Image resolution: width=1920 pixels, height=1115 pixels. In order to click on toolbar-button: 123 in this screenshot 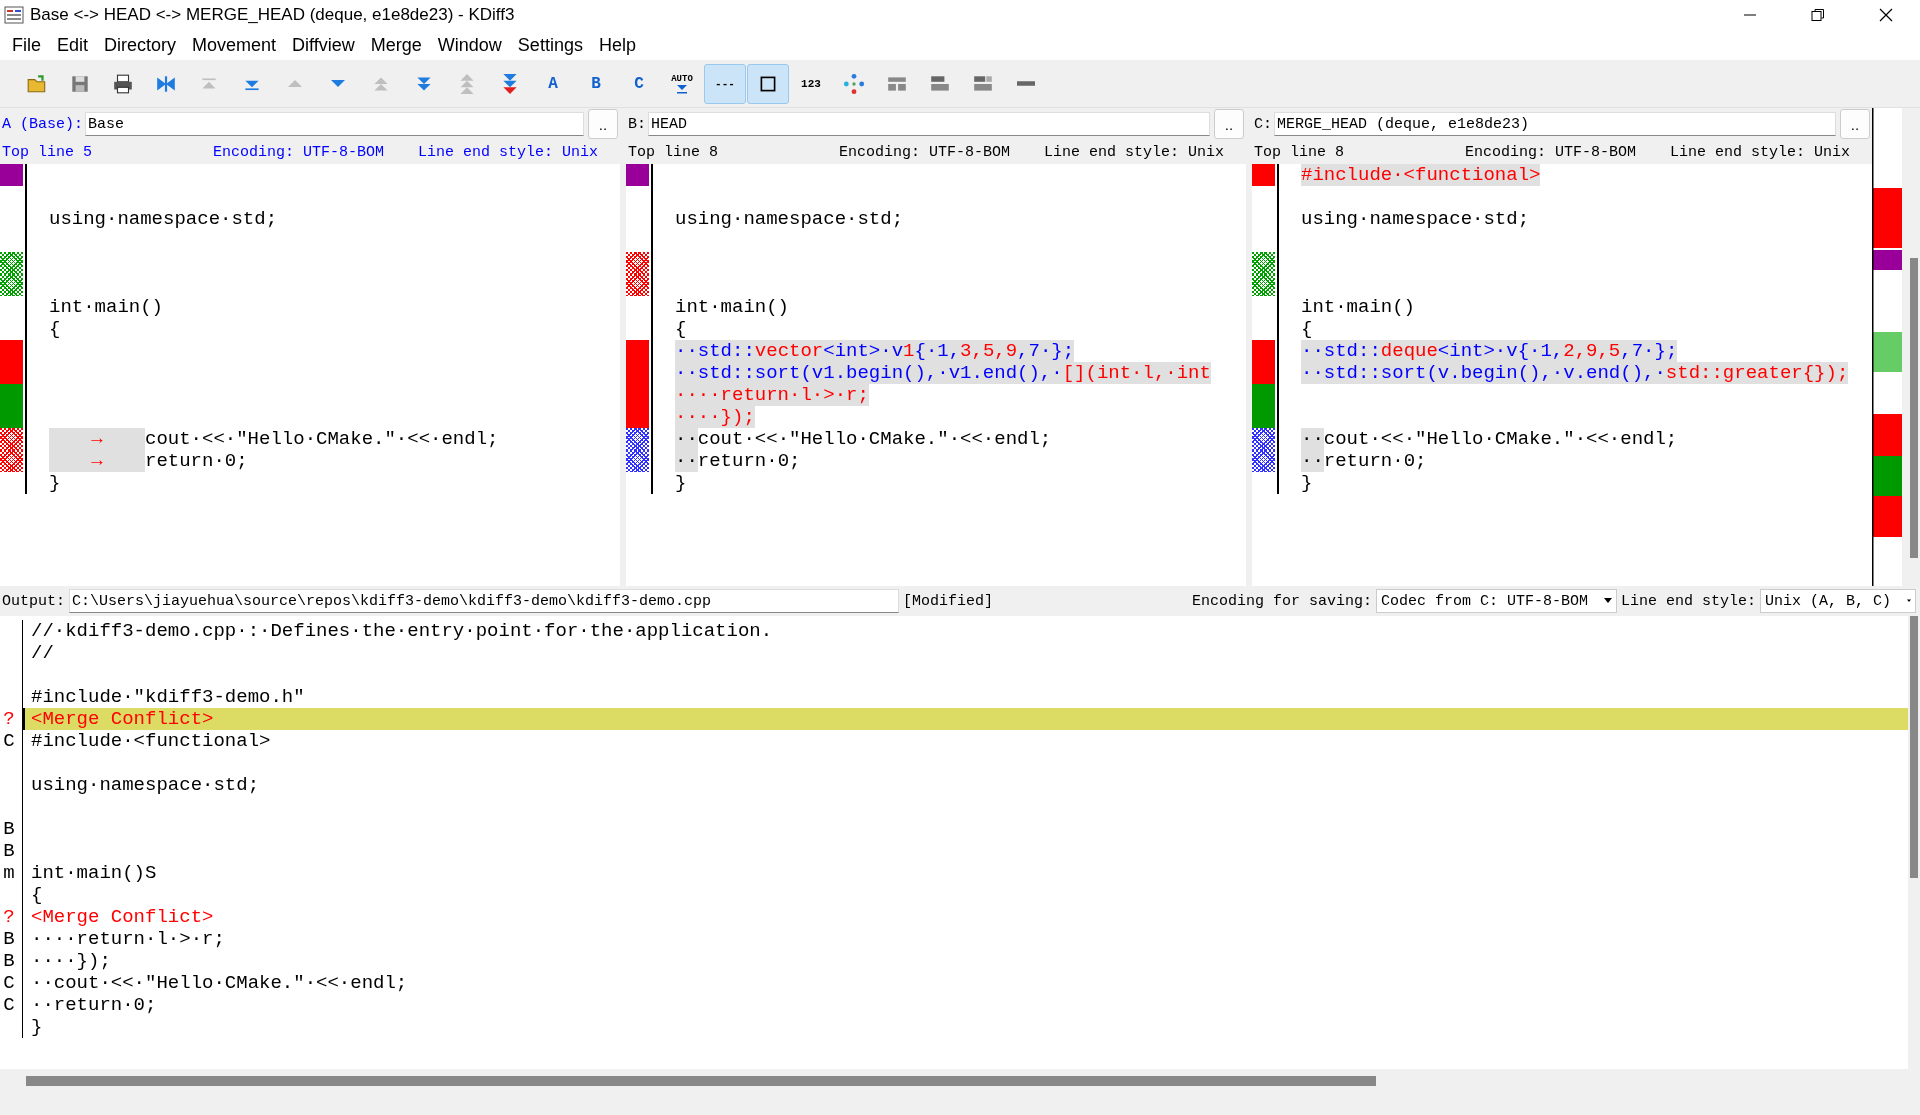, I will do `click(811, 83)`.